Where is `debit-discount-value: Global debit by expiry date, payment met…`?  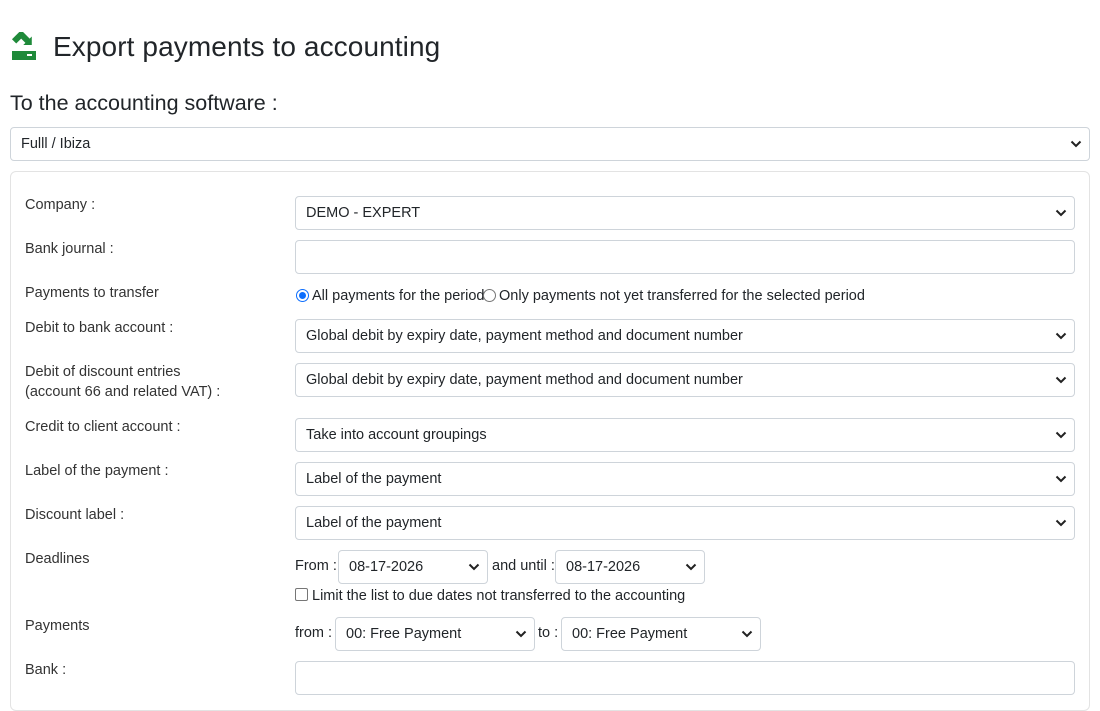
debit-discount-value: Global debit by expiry date, payment met… is located at coordinates (524, 380).